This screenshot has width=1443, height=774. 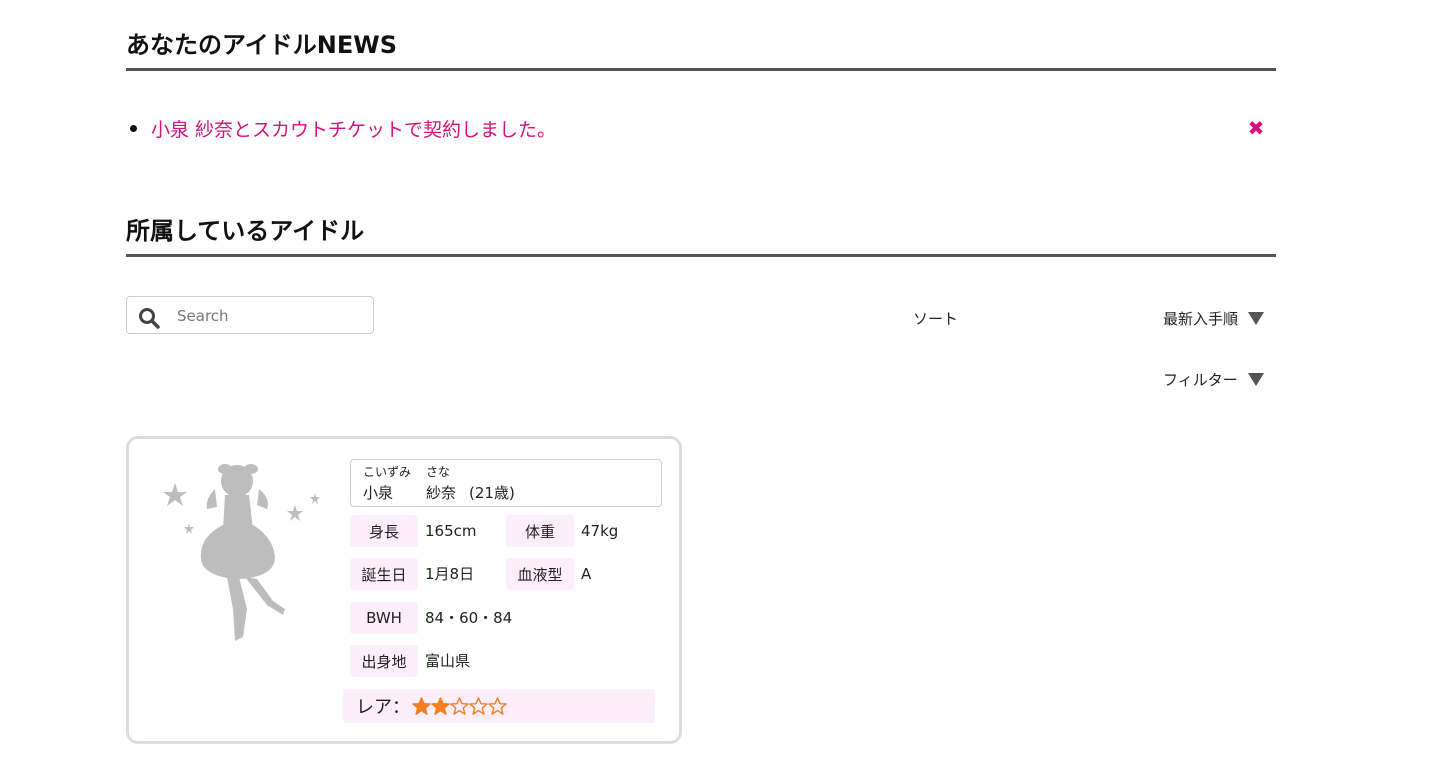 I want to click on bullet-icon, so click(x=133, y=128).